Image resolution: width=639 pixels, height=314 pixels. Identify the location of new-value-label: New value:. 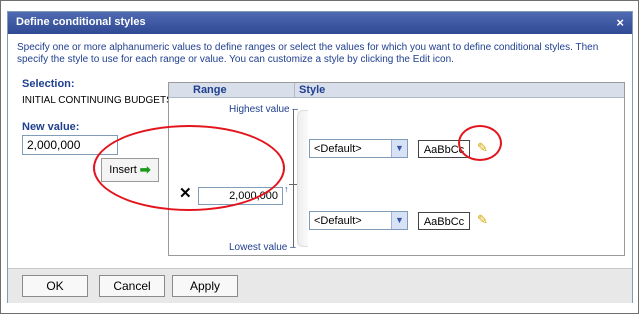
(51, 127).